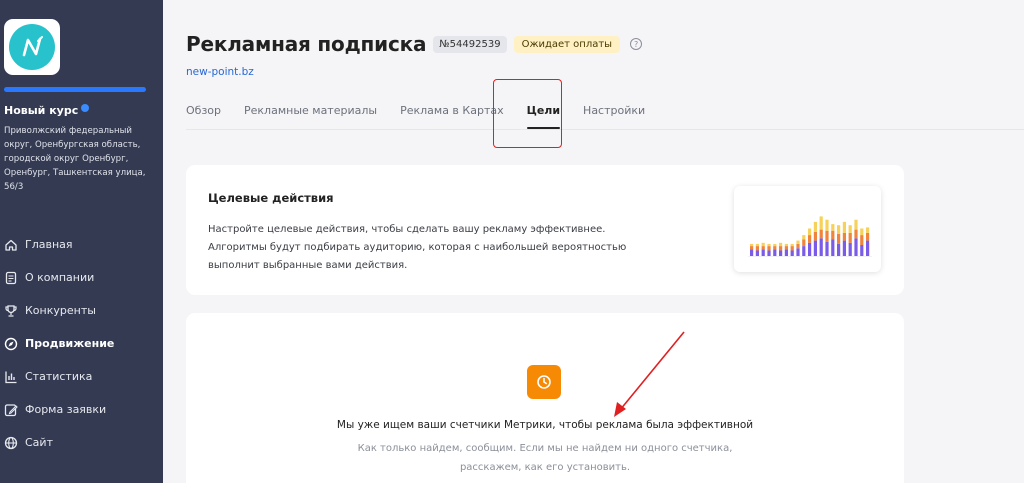 Image resolution: width=1024 pixels, height=483 pixels. What do you see at coordinates (11, 443) in the screenshot?
I see `globe-icon` at bounding box center [11, 443].